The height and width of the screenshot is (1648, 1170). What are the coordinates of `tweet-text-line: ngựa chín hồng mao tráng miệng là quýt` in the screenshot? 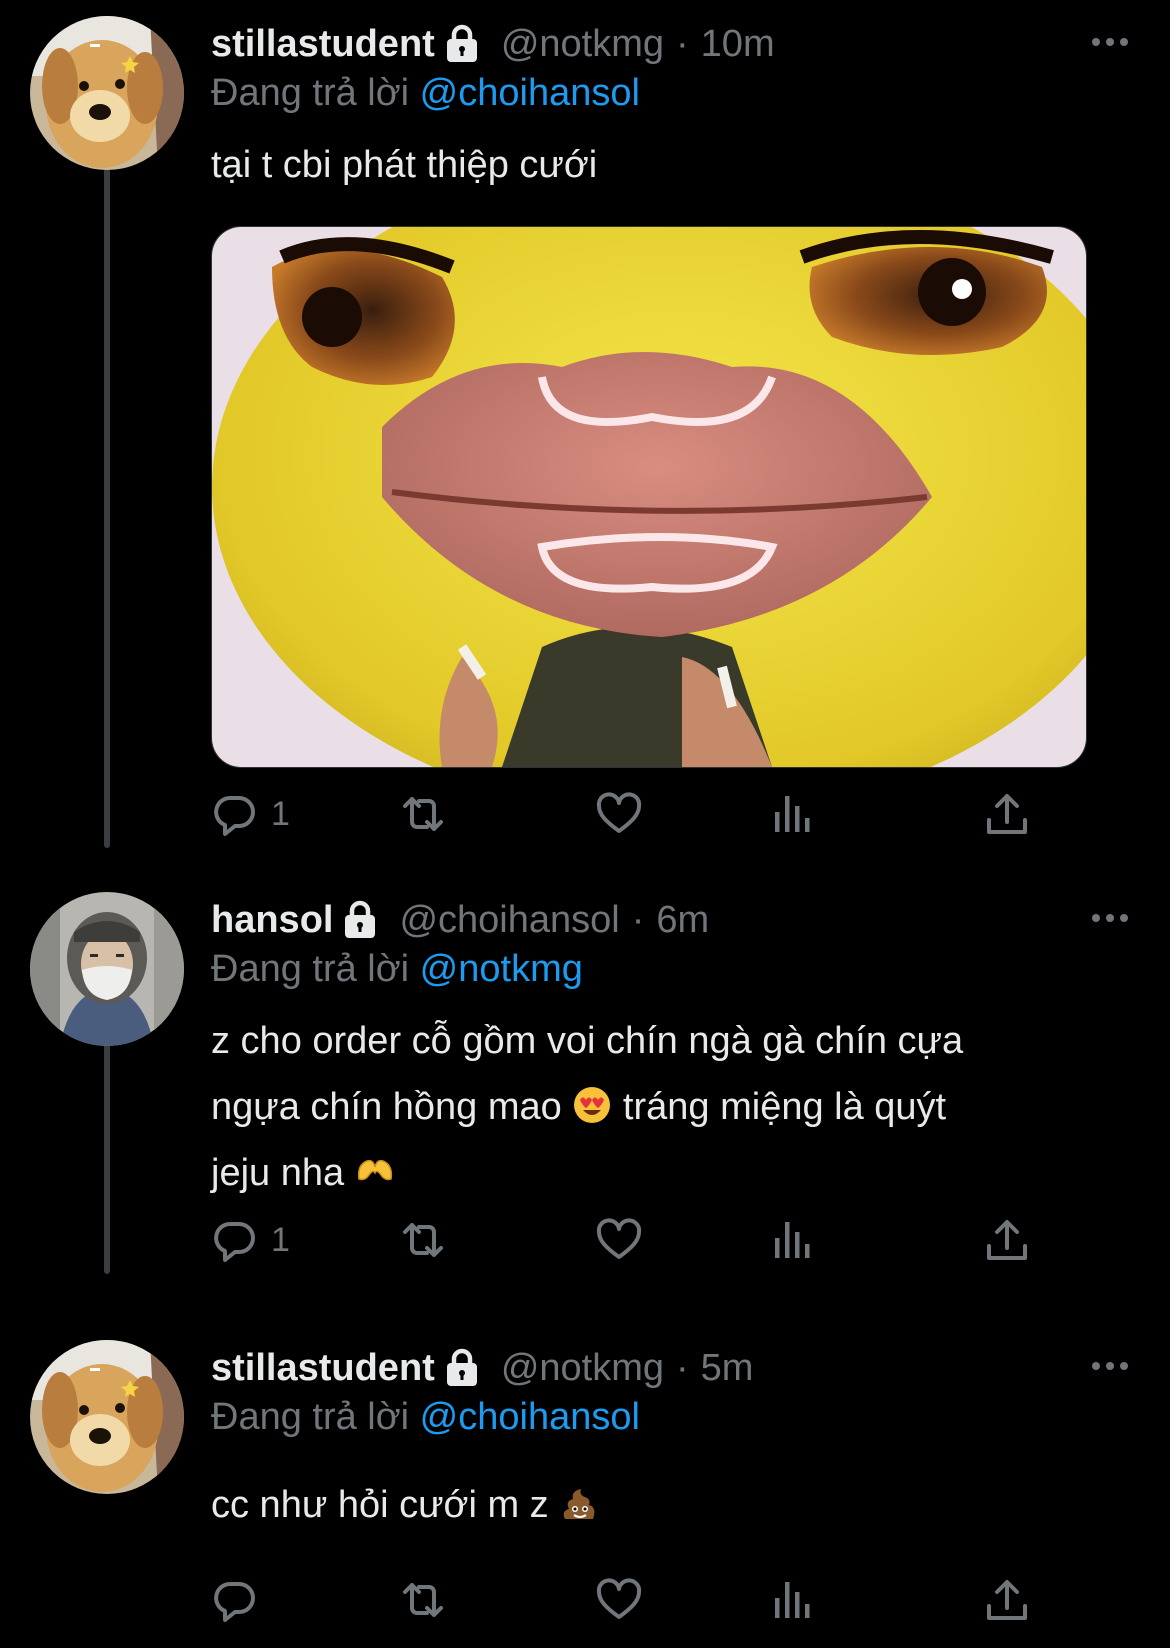 It's located at (650, 1107).